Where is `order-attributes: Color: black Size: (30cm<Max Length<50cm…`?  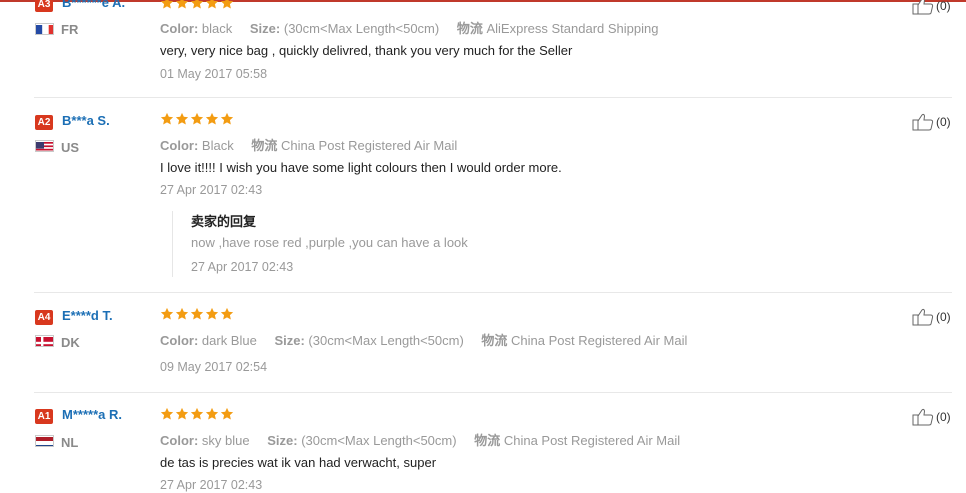 order-attributes: Color: black Size: (30cm<Max Length<50cm… is located at coordinates (409, 28).